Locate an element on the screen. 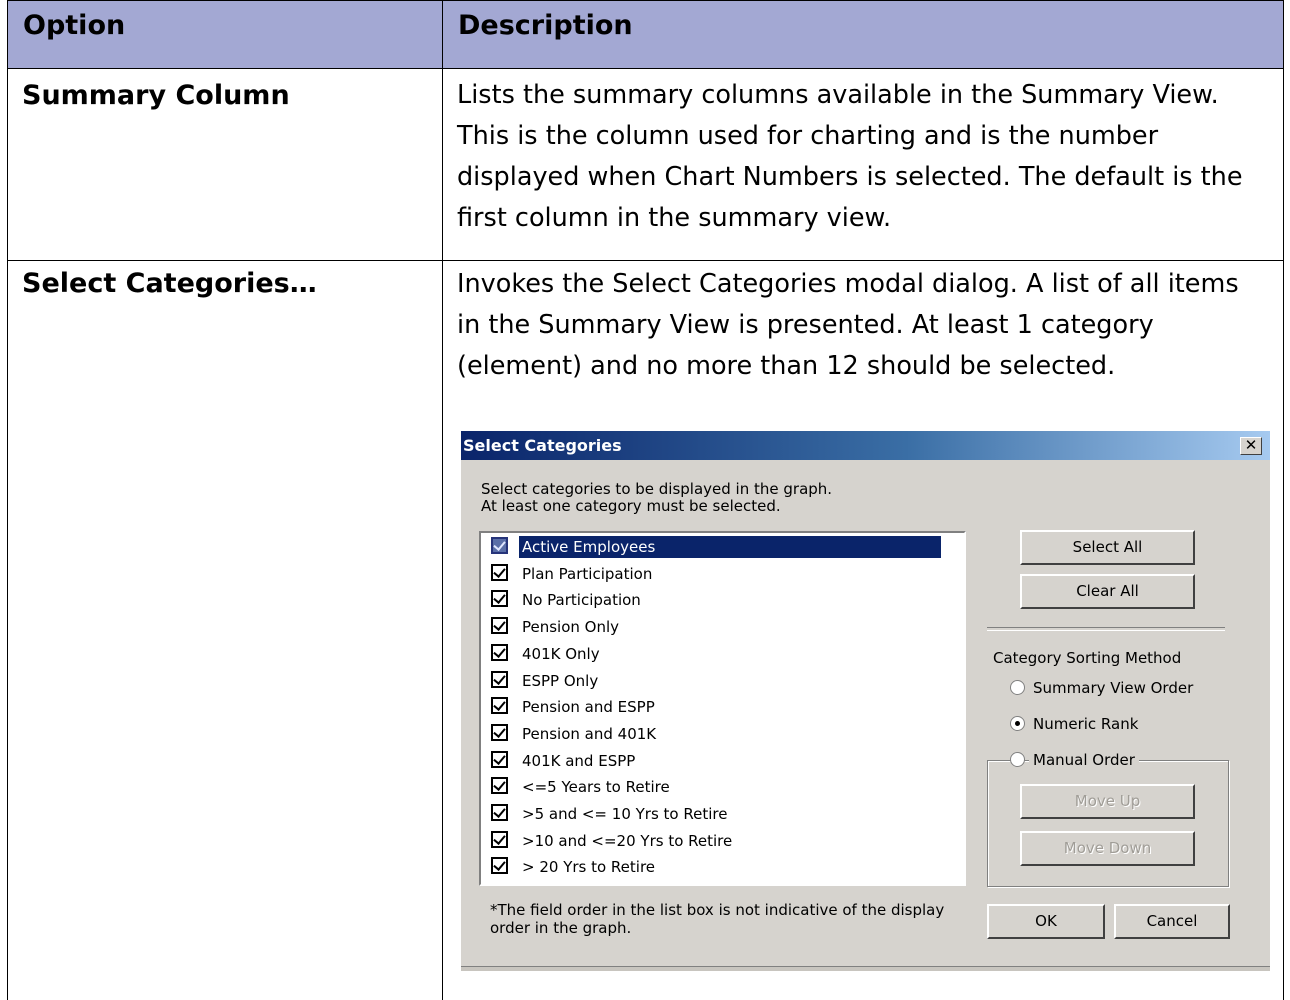  manual-order-group is located at coordinates (1108, 823).